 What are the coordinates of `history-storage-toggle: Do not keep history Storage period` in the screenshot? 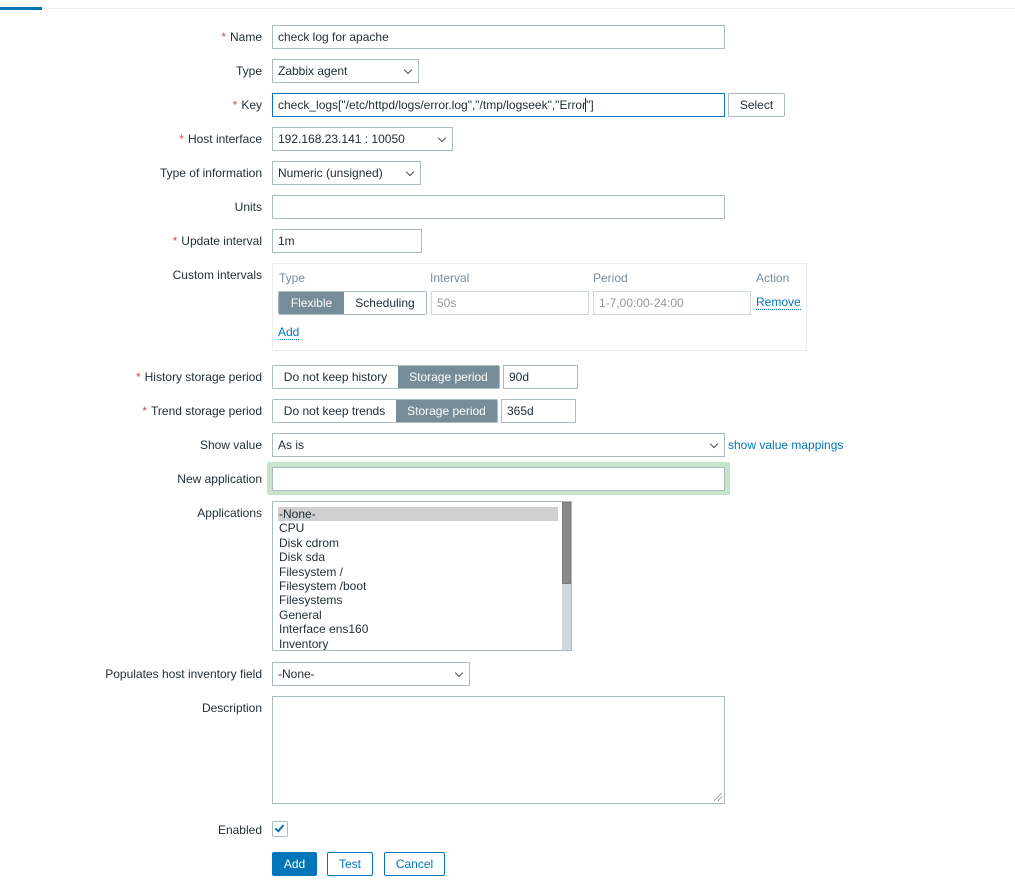 It's located at (386, 377).